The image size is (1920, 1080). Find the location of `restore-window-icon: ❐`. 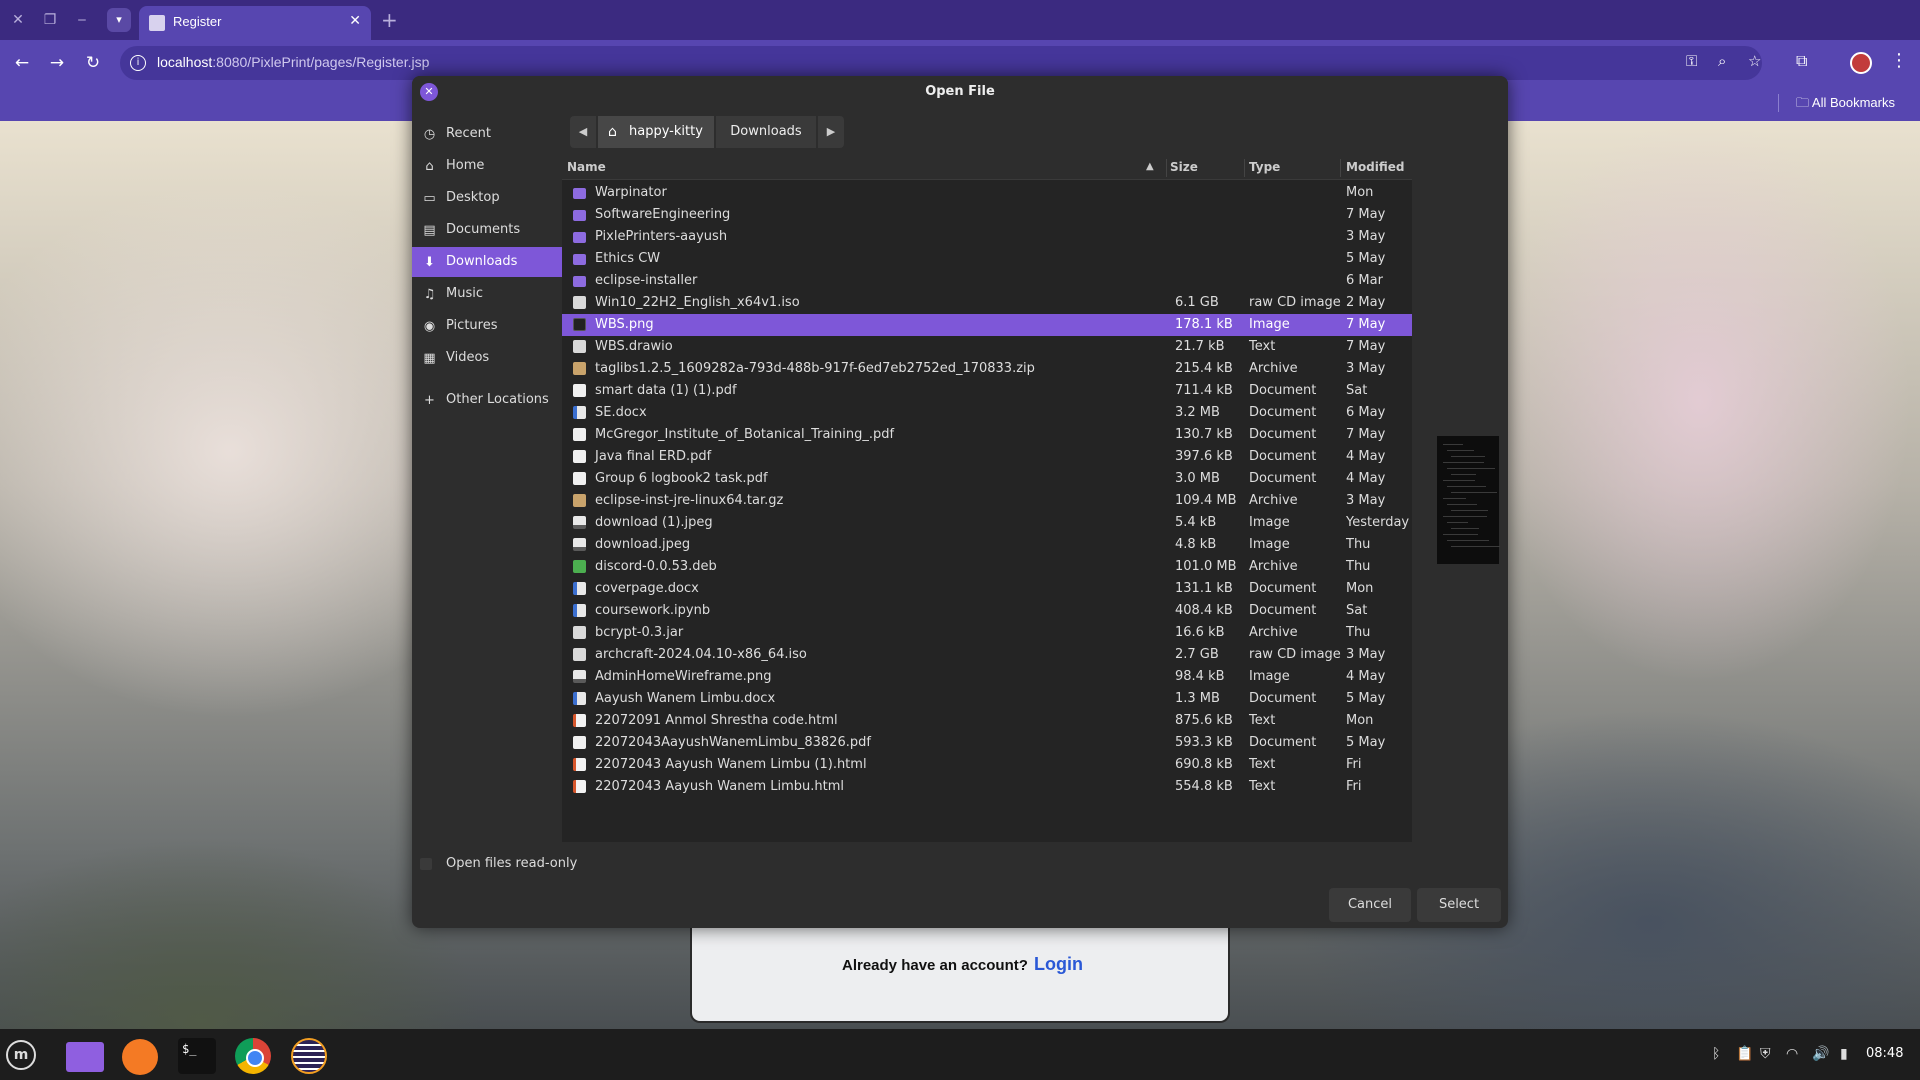

restore-window-icon: ❐ is located at coordinates (50, 20).